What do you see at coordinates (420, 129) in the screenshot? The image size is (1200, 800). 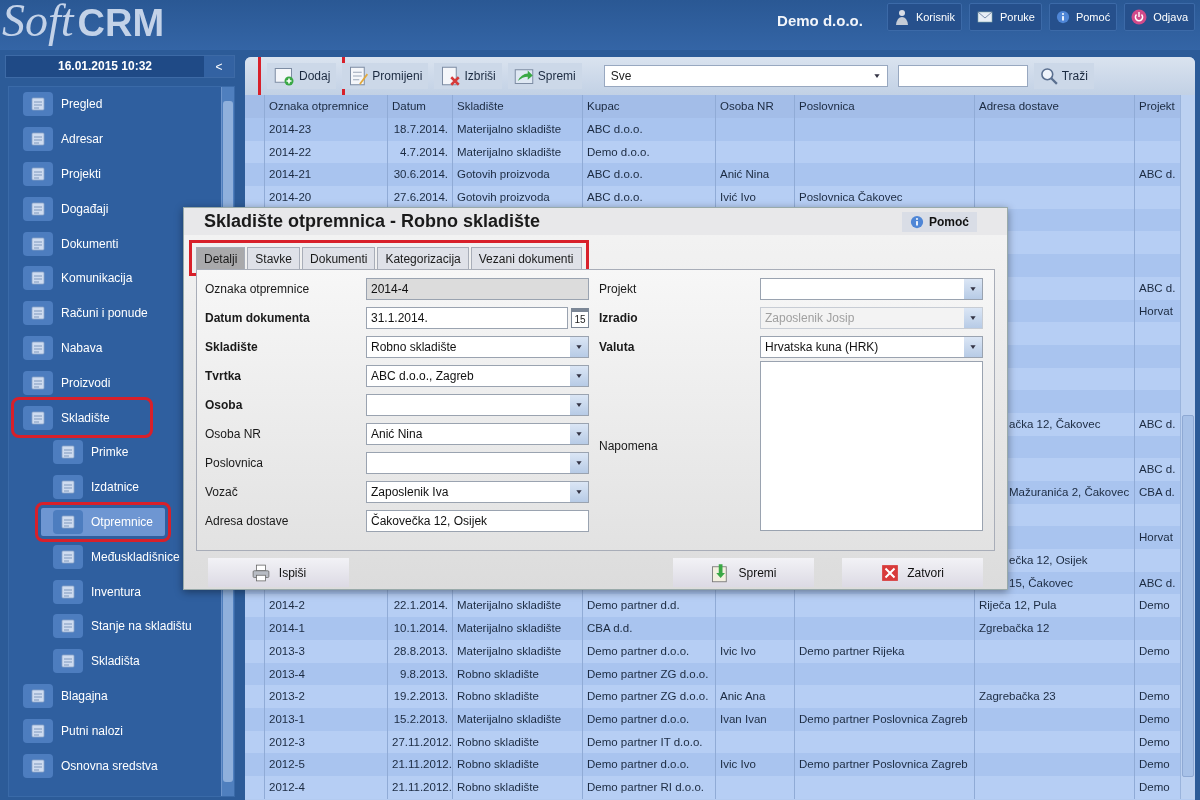 I see `table-cell: 18.7.2014.` at bounding box center [420, 129].